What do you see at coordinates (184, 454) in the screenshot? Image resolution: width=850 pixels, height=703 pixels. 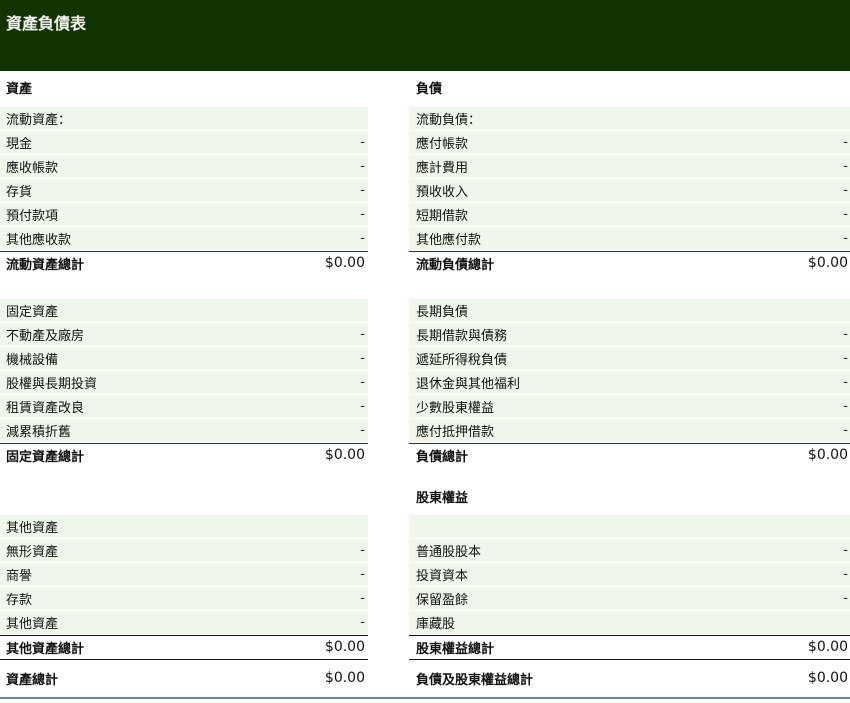 I see `fixed-assets-total-row: 固定資產總計 $0.00` at bounding box center [184, 454].